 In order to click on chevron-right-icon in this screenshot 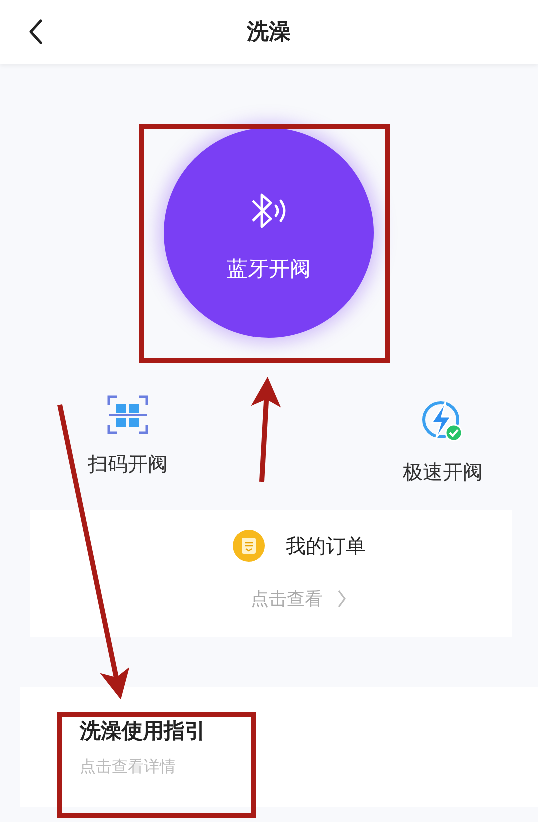, I will do `click(342, 599)`.